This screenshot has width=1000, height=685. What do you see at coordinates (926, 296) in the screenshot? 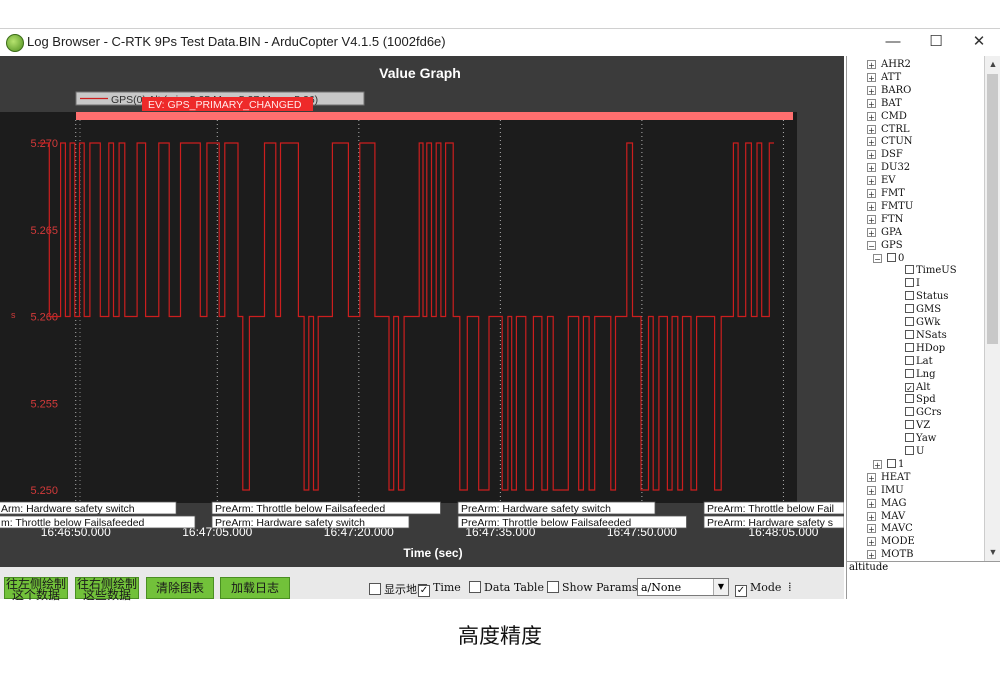
I see `tree-field-status: Status` at bounding box center [926, 296].